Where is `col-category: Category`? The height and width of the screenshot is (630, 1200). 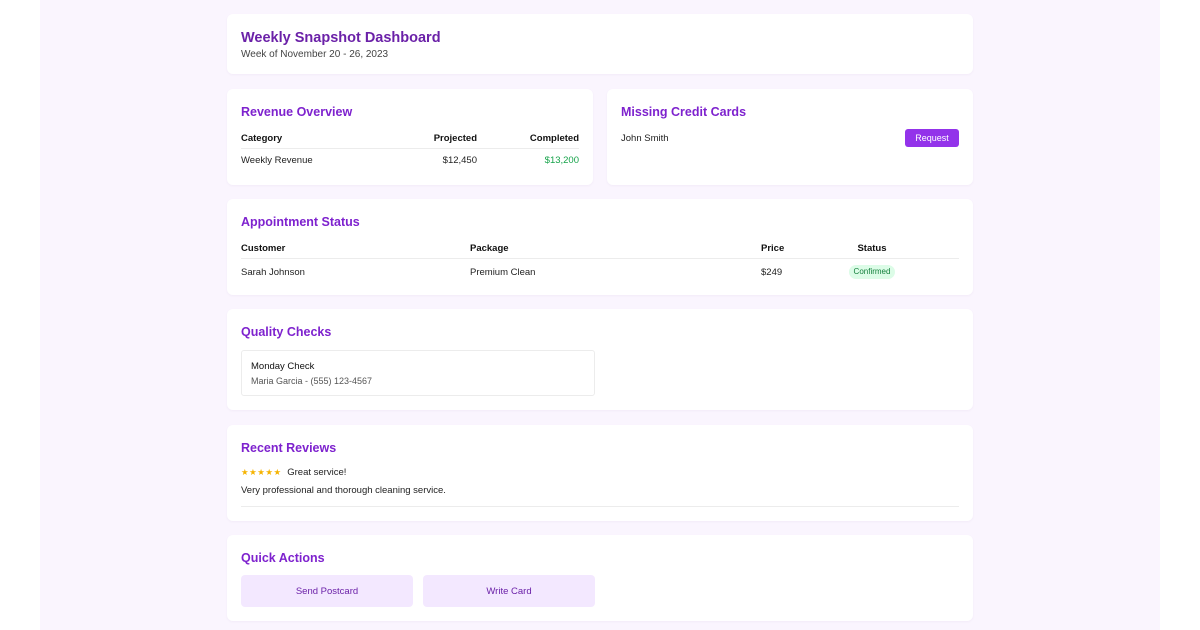 col-category: Category is located at coordinates (316, 141).